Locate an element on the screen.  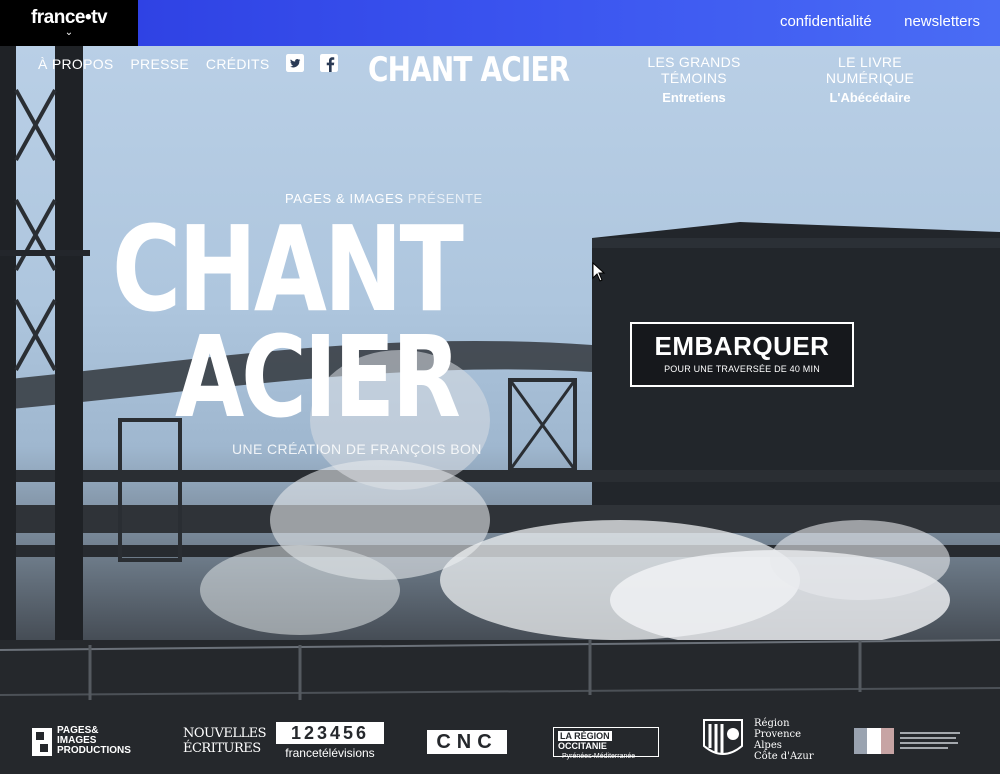
hero-title-line2: ACIER is located at coordinates (318, 378).